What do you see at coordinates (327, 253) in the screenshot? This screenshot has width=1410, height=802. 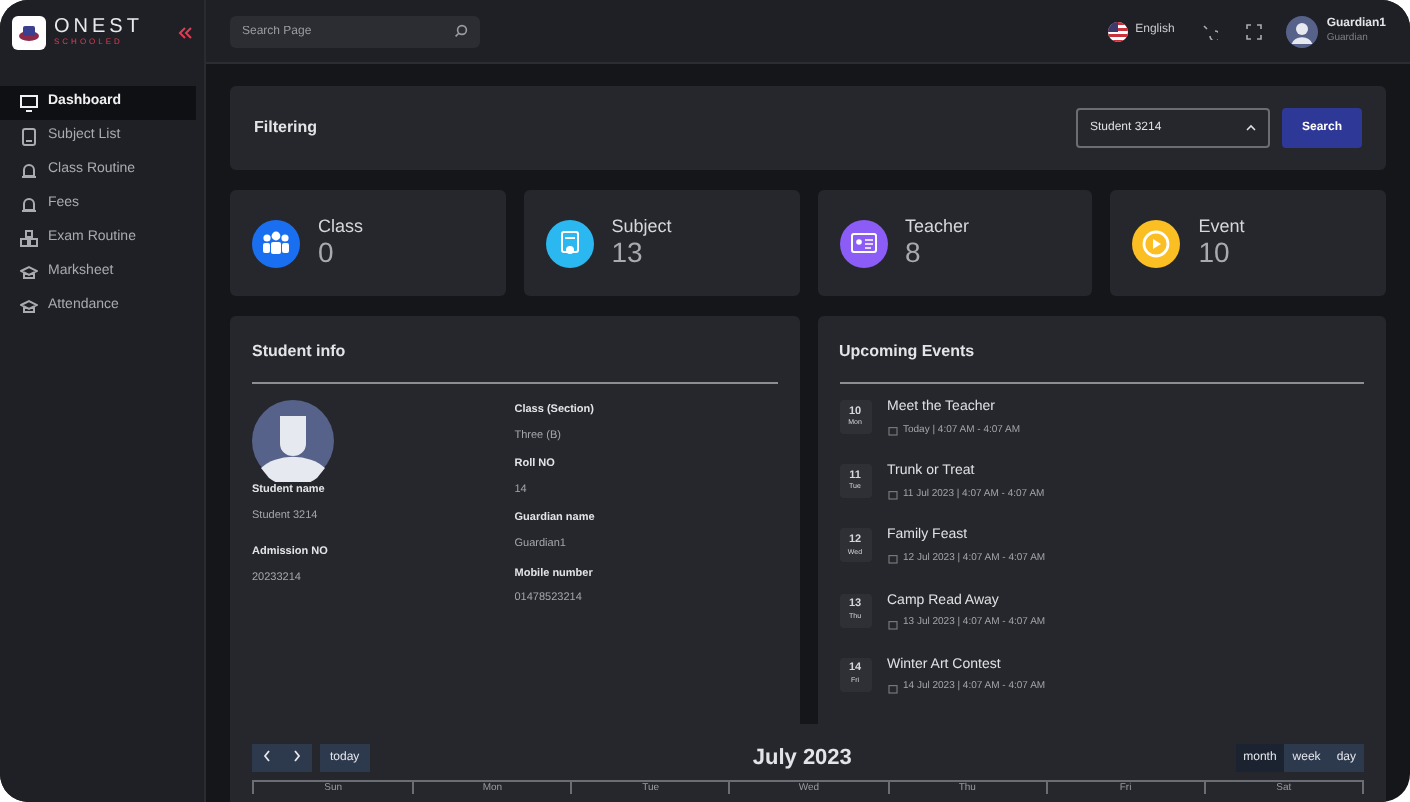 I see `stat-value: 0` at bounding box center [327, 253].